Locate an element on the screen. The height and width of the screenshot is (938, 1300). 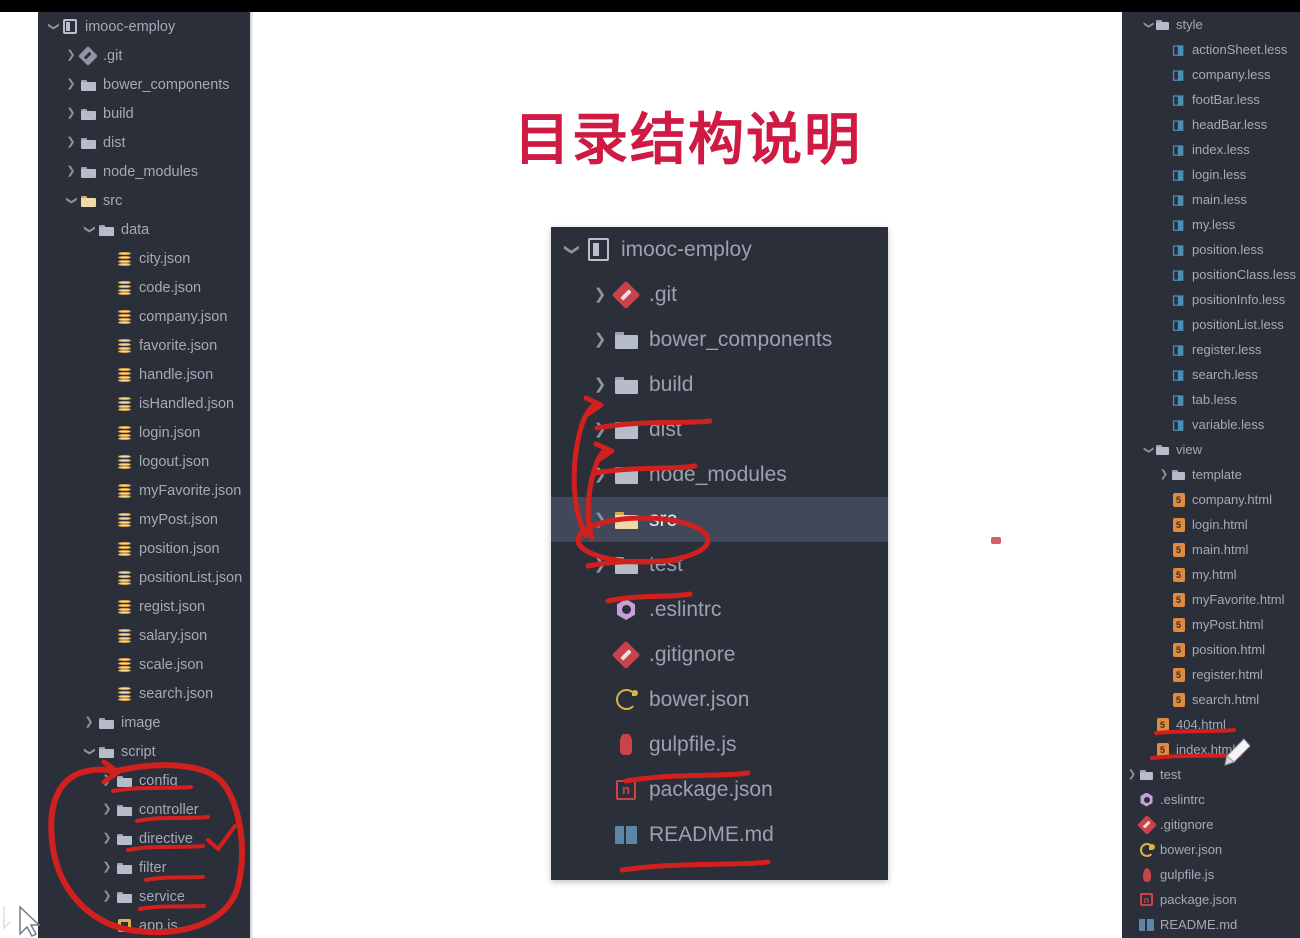
tree-row: ❯ template is located at coordinates (1211, 474).